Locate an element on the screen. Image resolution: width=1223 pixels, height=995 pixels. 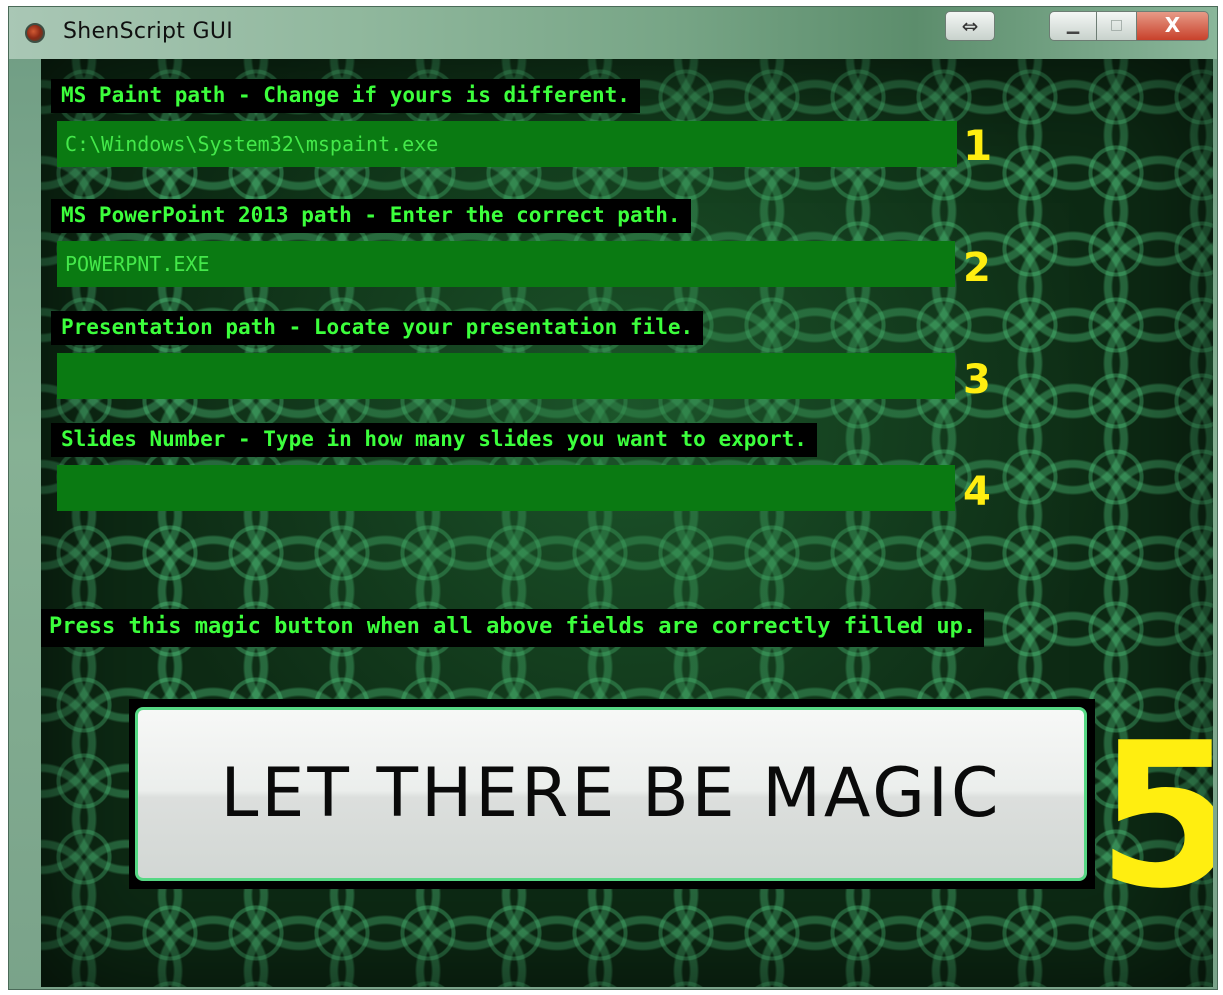
window-controls: ▁ □ X is located at coordinates (1129, 26).